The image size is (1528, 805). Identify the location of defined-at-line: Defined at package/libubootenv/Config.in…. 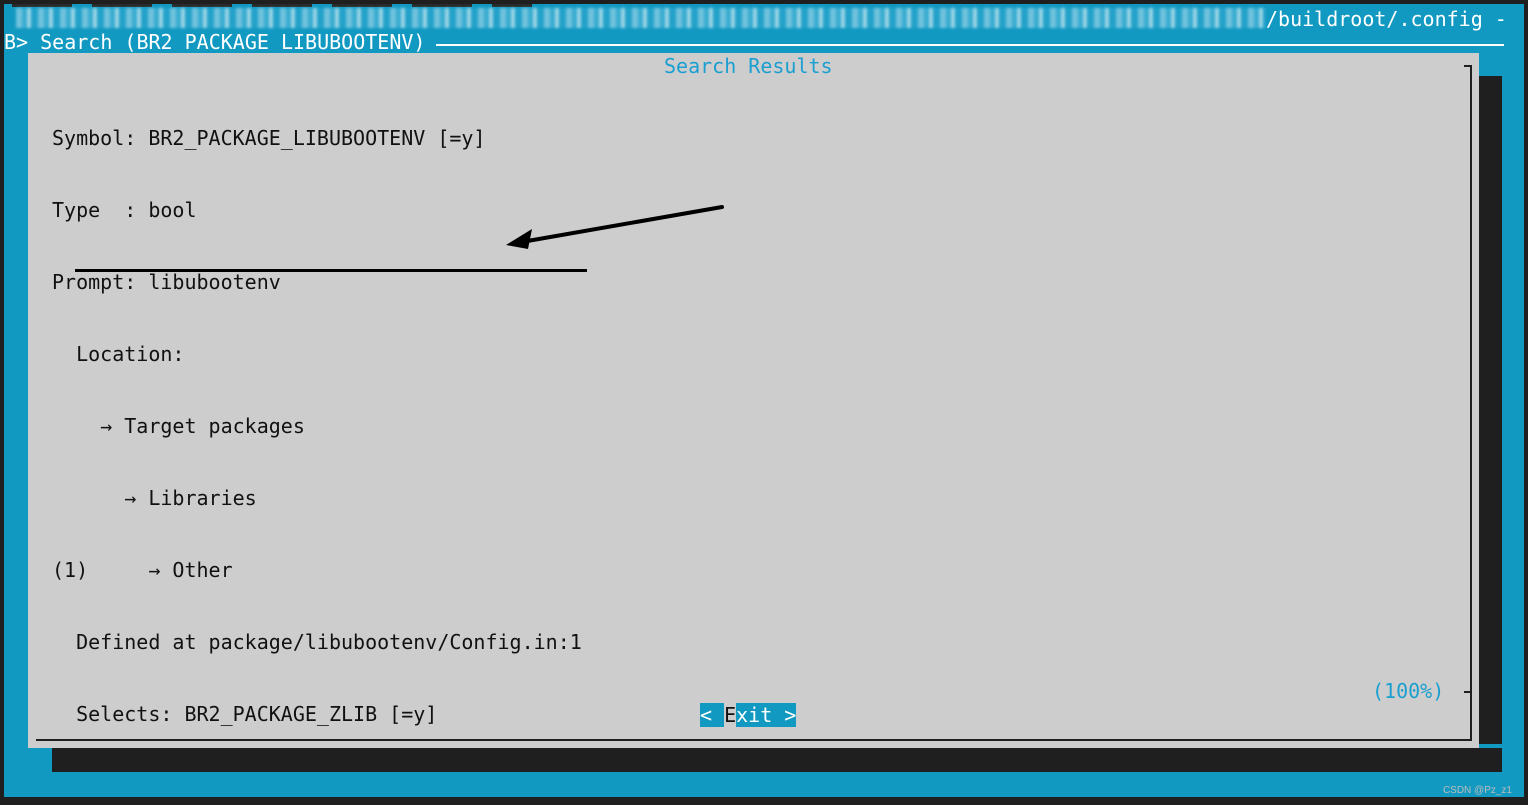
(317, 642).